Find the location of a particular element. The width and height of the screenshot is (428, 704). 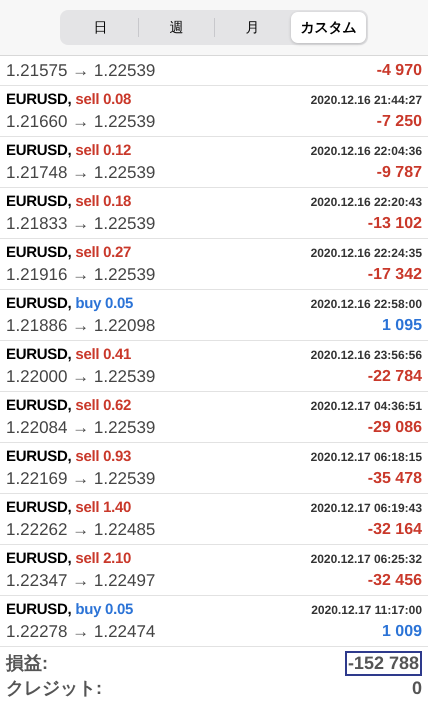

price-range: 1.21660 → 1.22539 is located at coordinates (81, 122).